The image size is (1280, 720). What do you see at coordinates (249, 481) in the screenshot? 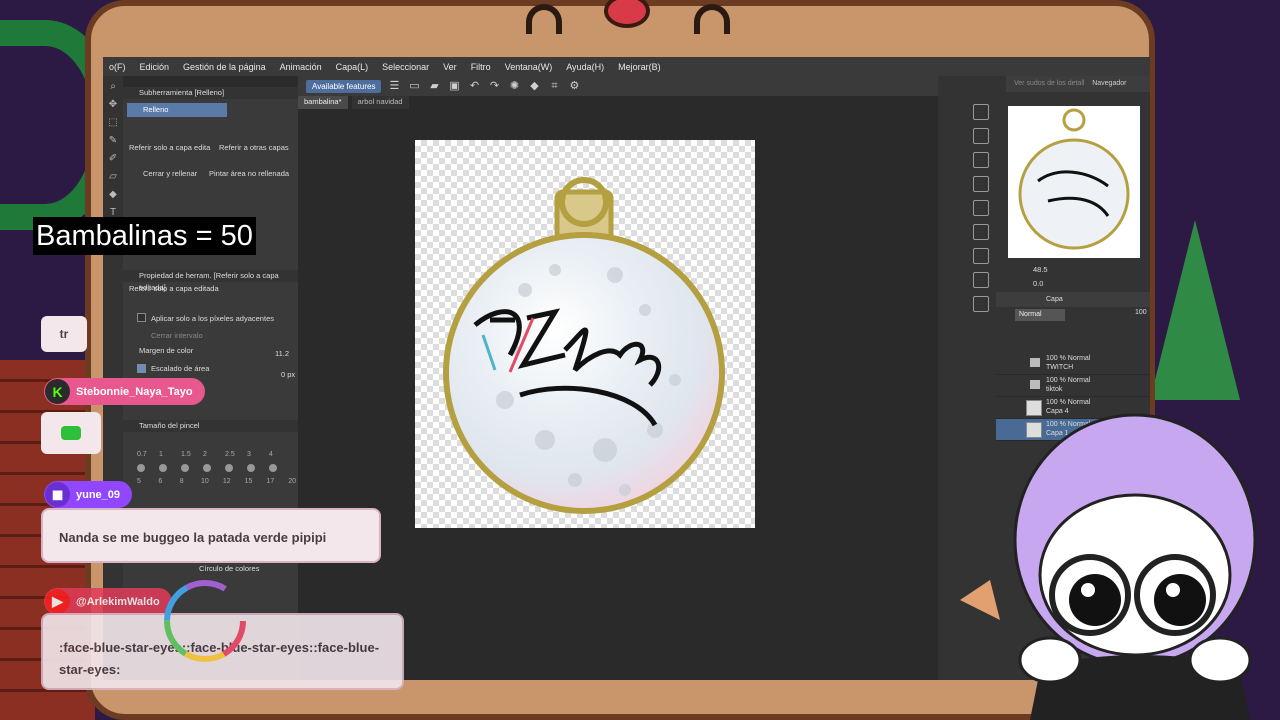
I see `brush-size-15: 15` at bounding box center [249, 481].